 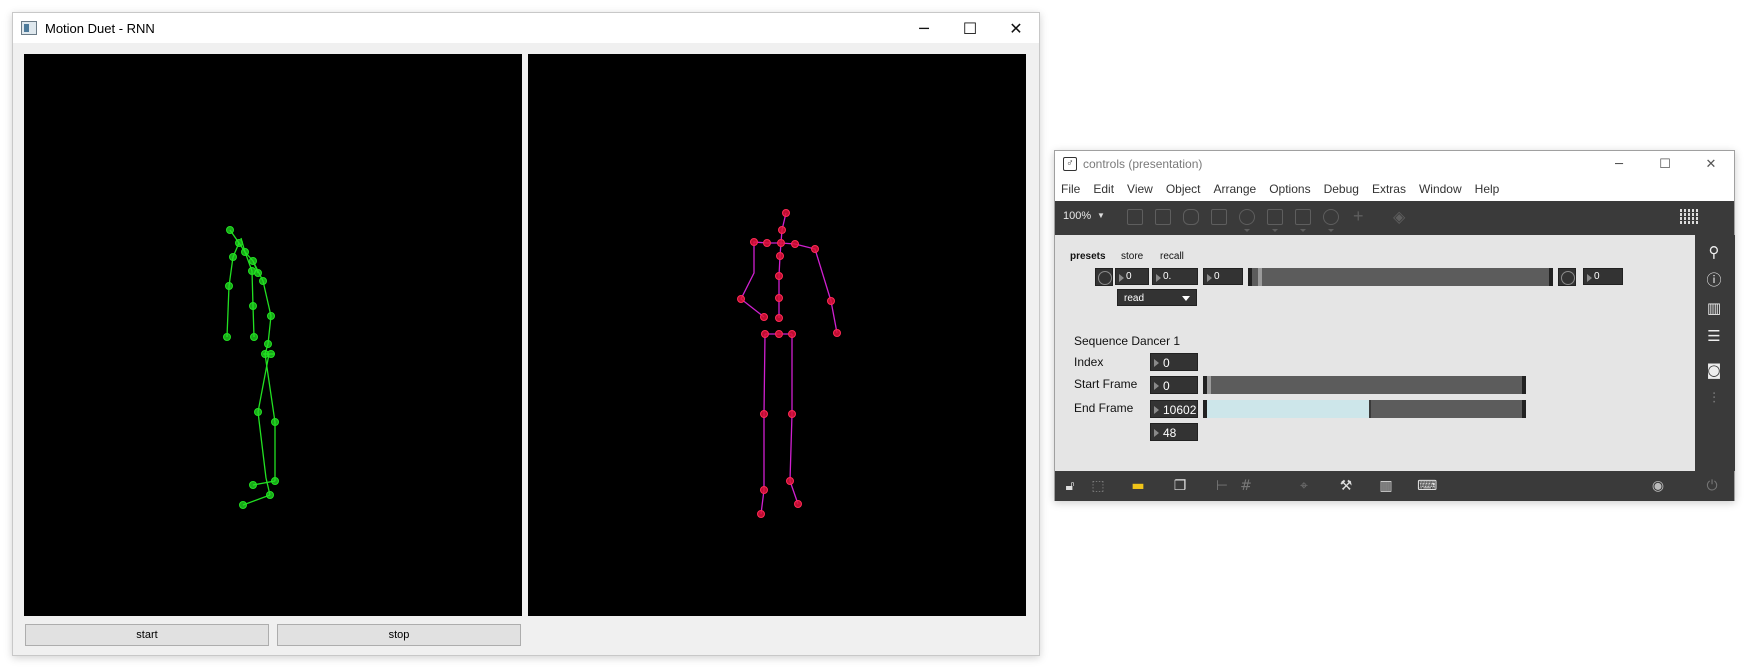 What do you see at coordinates (1714, 308) in the screenshot?
I see `reference-book-icon: ▥` at bounding box center [1714, 308].